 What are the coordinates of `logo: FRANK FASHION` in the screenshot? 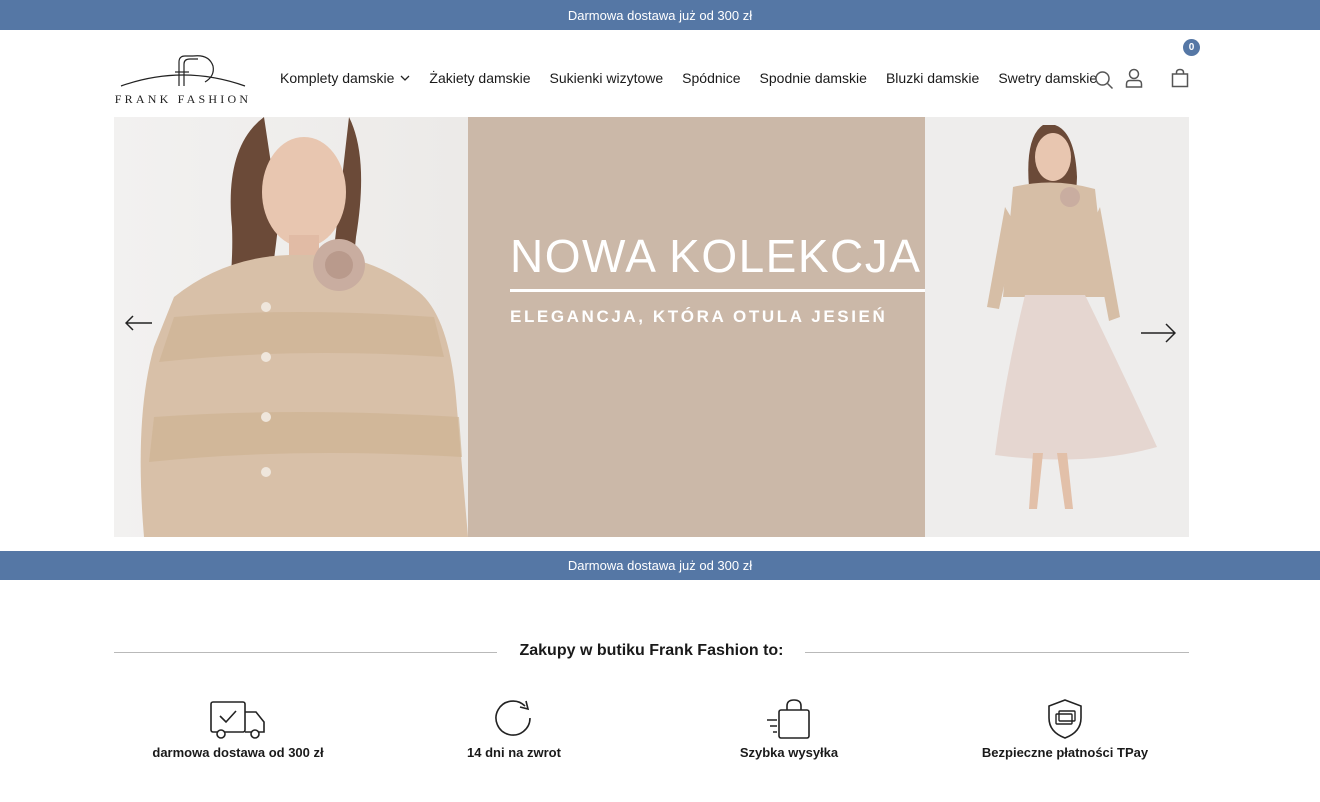 It's located at (183, 80).